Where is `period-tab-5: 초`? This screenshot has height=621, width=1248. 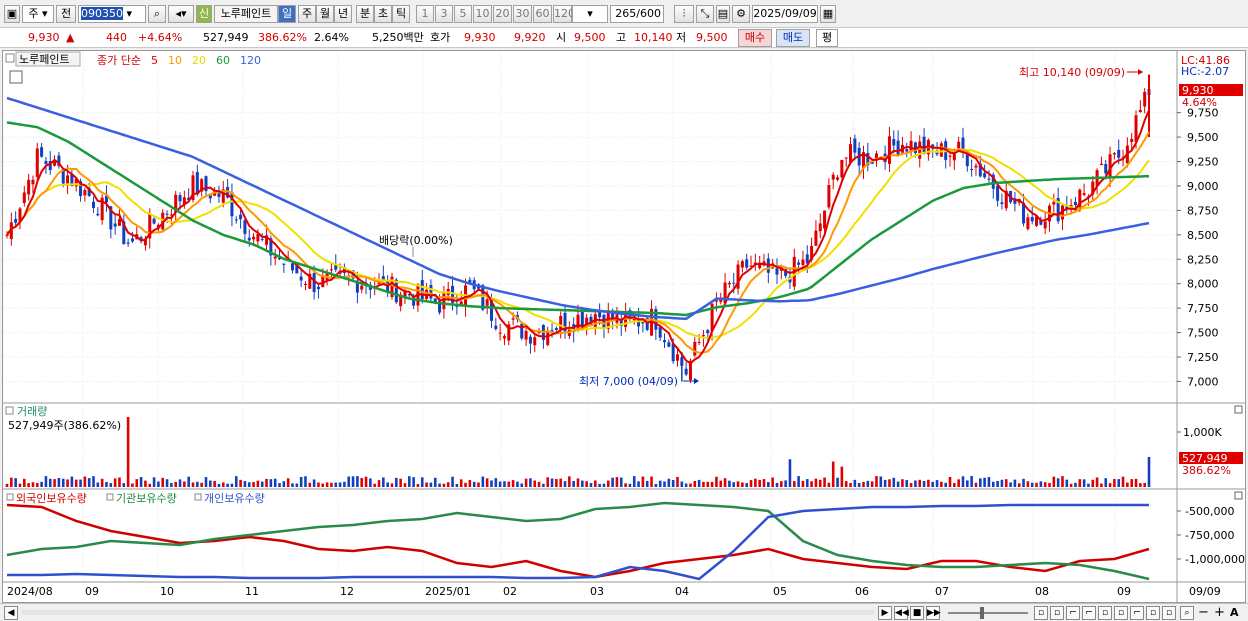 period-tab-5: 초 is located at coordinates (383, 14).